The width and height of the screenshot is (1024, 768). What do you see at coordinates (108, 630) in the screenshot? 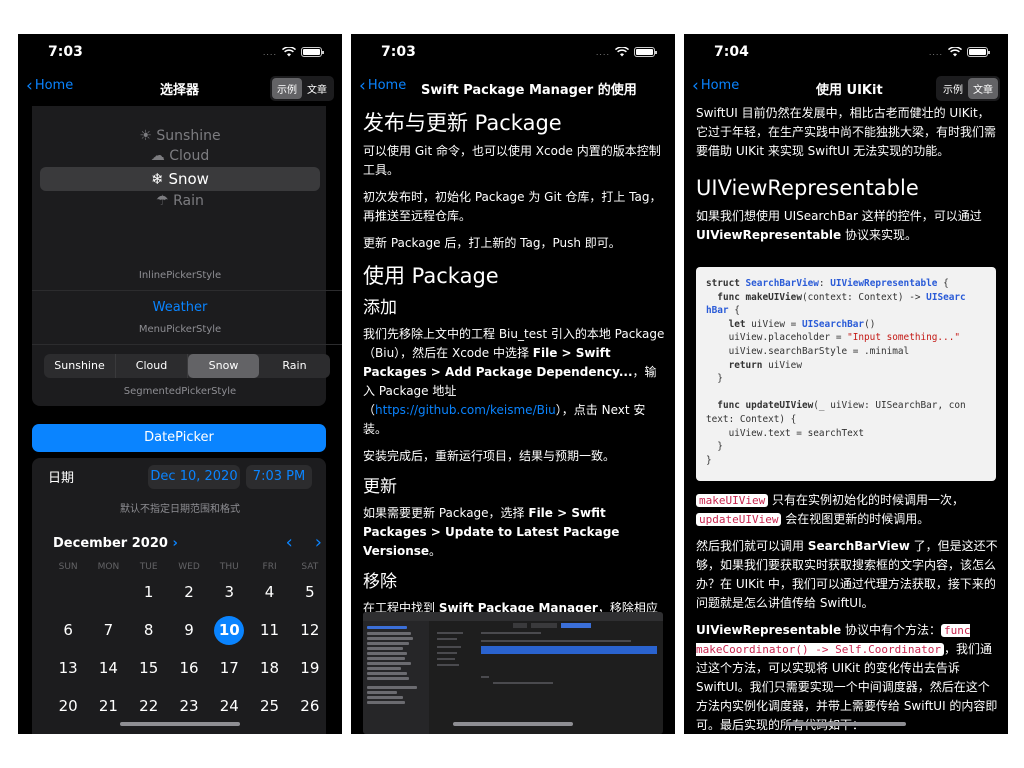
I see `calendar-day: 7` at bounding box center [108, 630].